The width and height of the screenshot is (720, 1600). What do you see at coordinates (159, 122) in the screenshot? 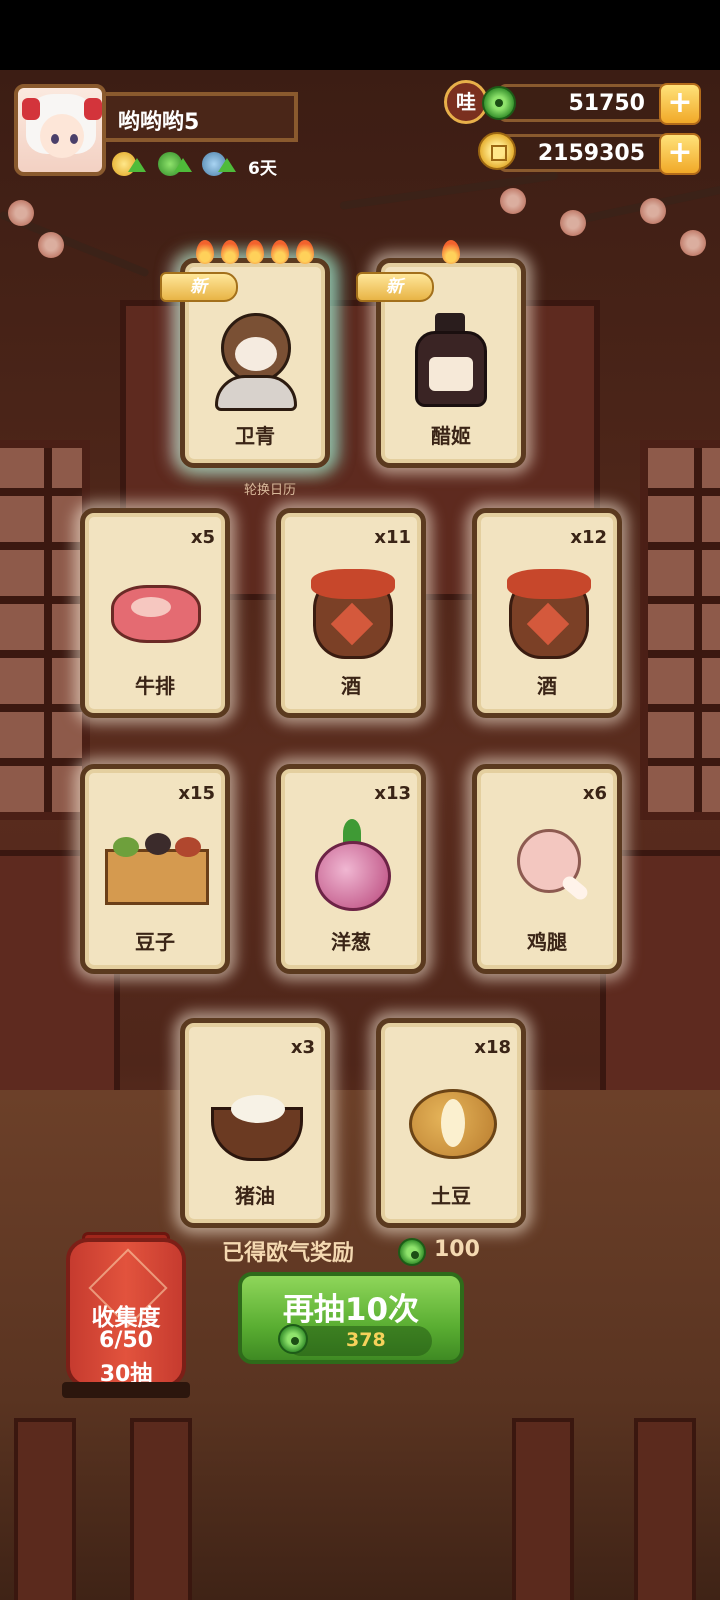
I see `player-name: 哟哟哟5` at bounding box center [159, 122].